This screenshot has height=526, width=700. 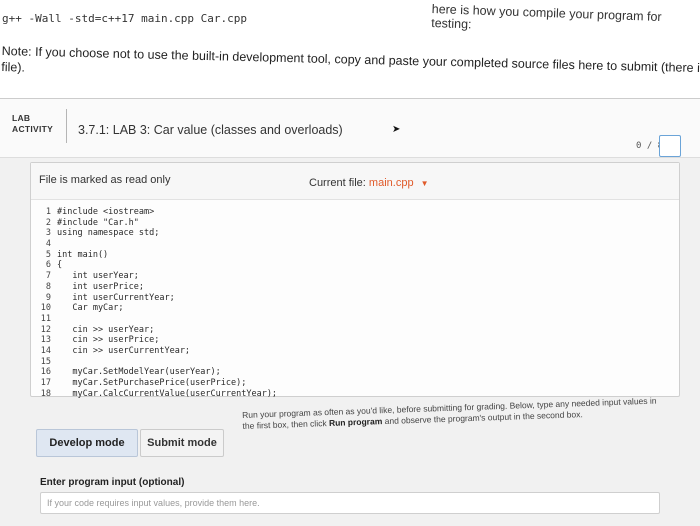 What do you see at coordinates (157, 212) in the screenshot?
I see `code-line: 1 #include <iostream>` at bounding box center [157, 212].